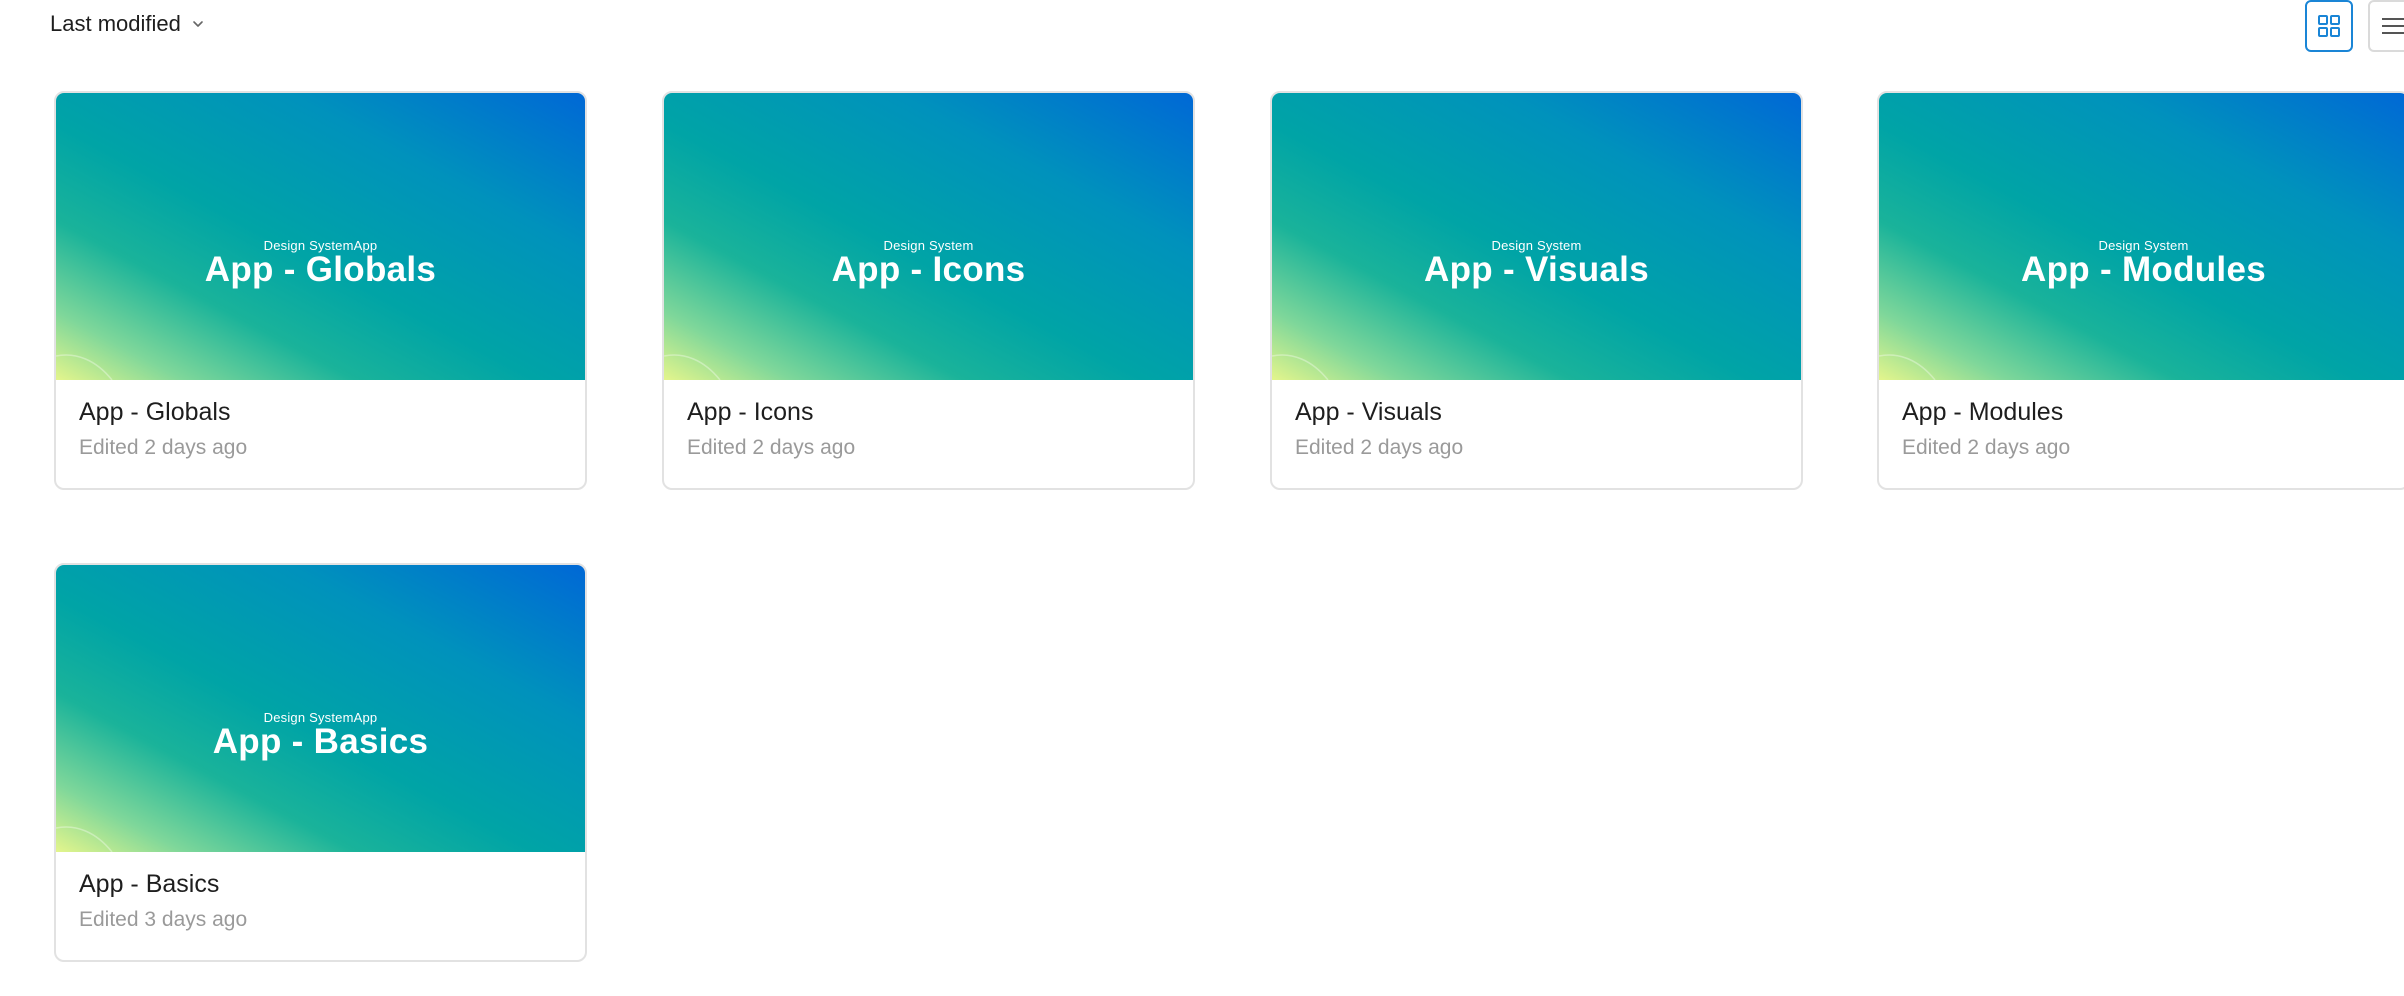  What do you see at coordinates (320, 434) in the screenshot?
I see `file-meta: App - Globals Edited 2 days ago` at bounding box center [320, 434].